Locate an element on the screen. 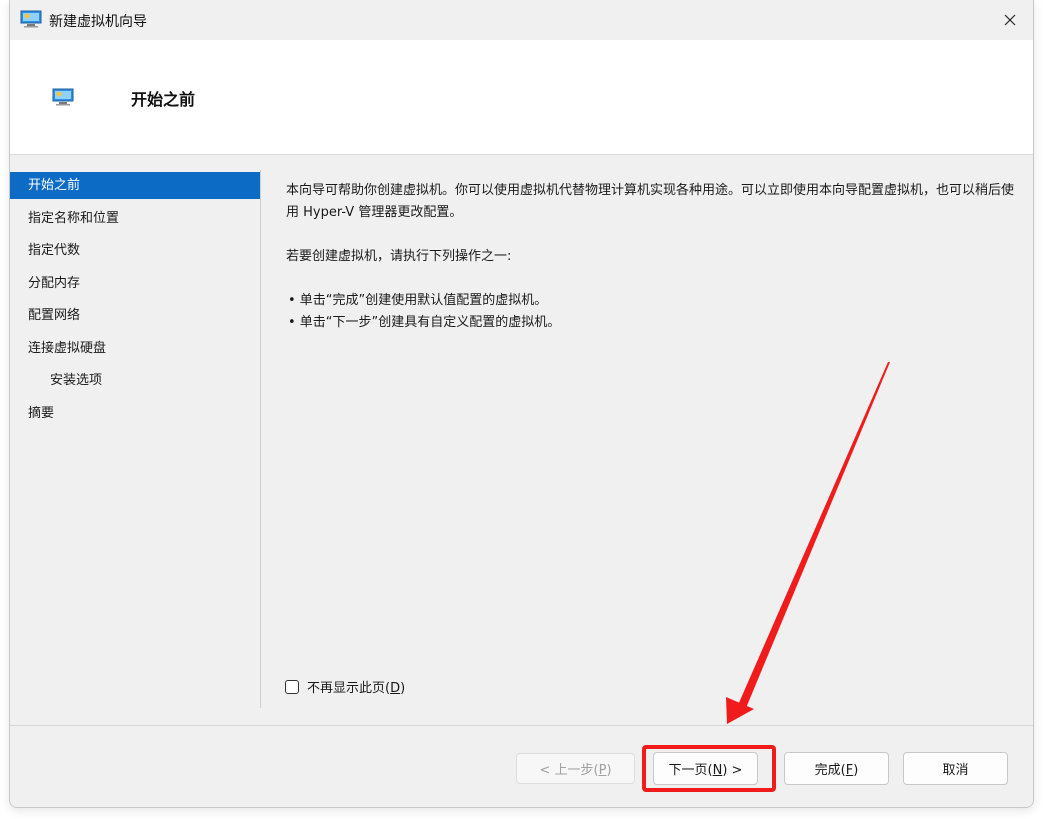  close-icon is located at coordinates (1010, 20).